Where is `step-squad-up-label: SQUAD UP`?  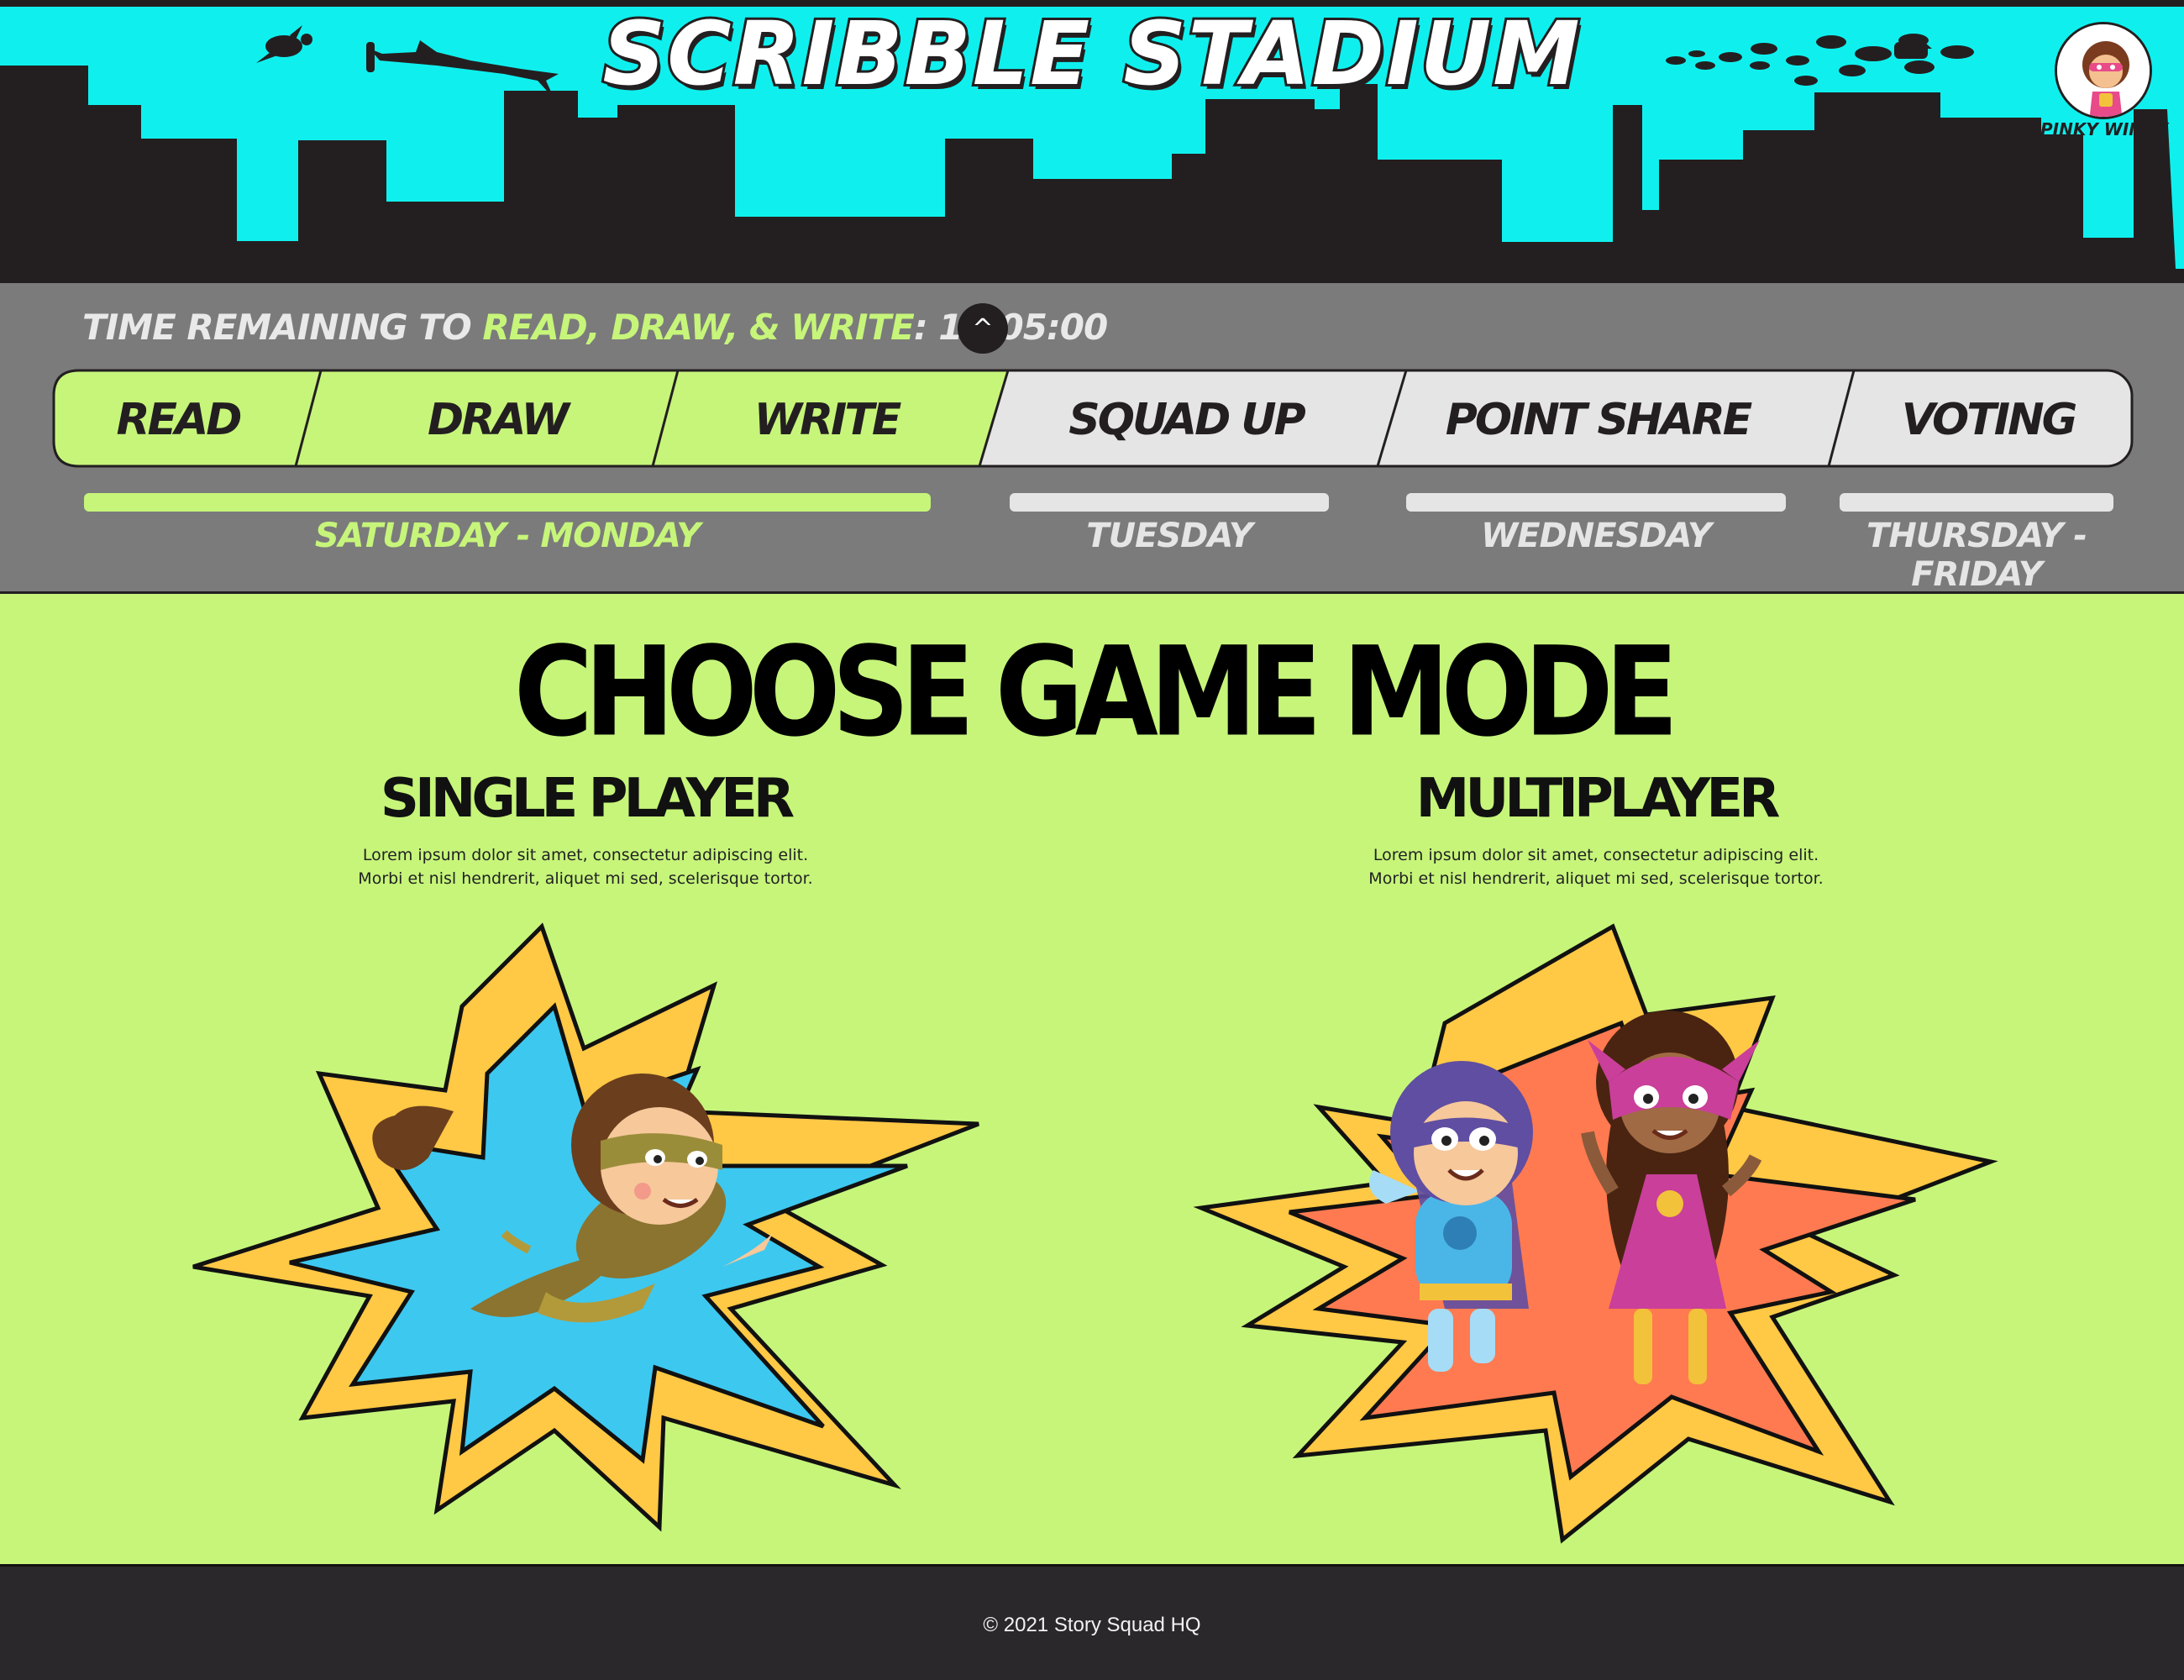
step-squad-up-label: SQUAD UP is located at coordinates (1186, 420).